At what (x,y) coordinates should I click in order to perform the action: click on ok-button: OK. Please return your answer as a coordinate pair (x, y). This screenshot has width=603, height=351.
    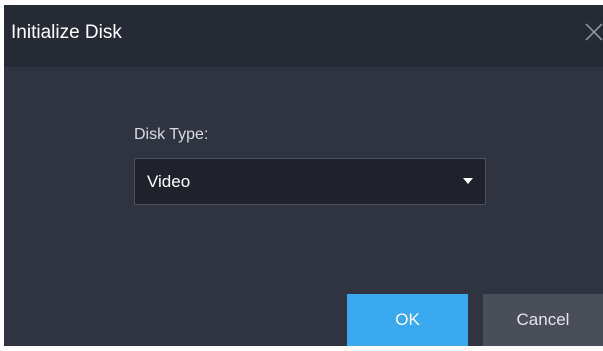
    Looking at the image, I should click on (407, 320).